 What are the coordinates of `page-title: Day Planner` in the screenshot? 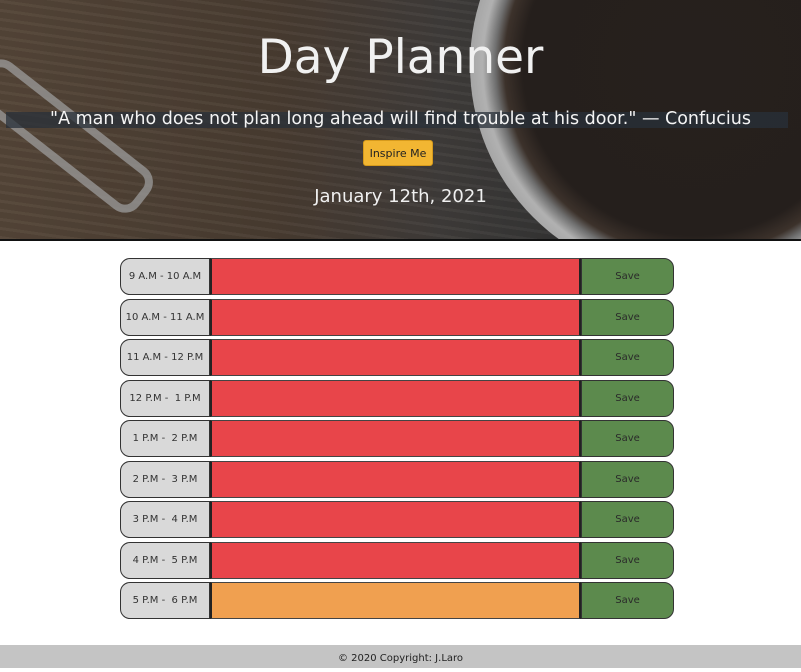 It's located at (400, 57).